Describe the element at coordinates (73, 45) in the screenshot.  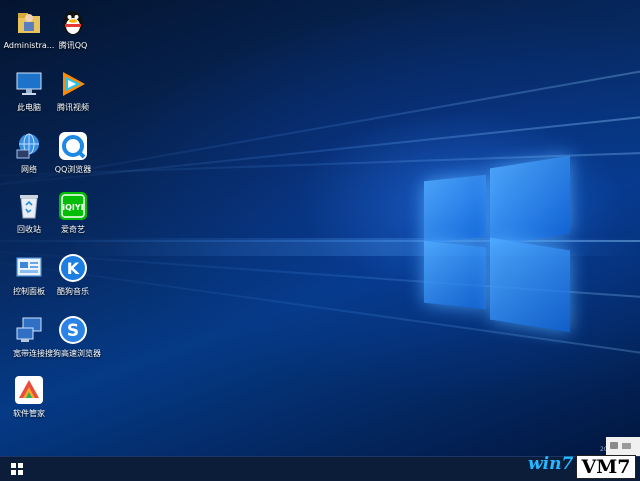
I see `desktop-icon-label: 腾讯QQ` at that location.